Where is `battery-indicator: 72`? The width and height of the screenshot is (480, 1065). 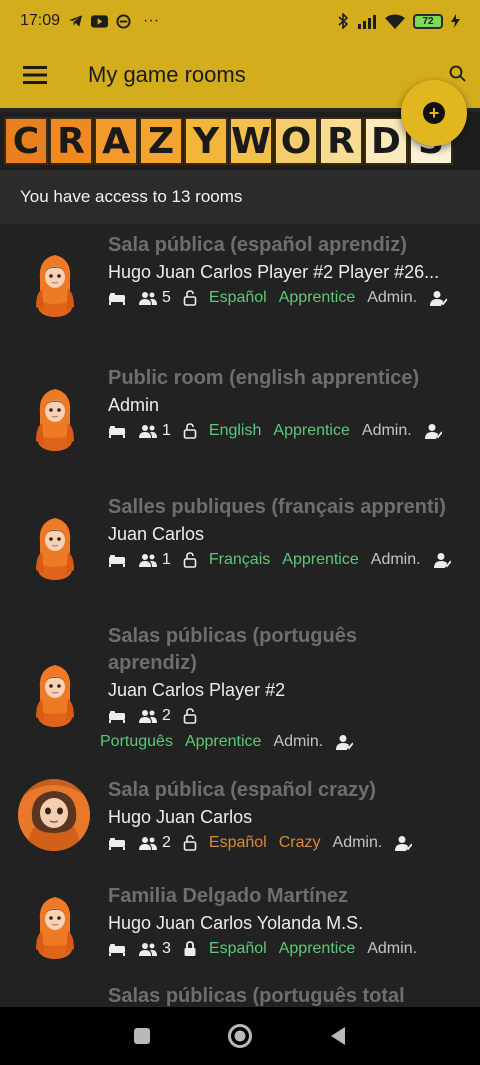 battery-indicator: 72 is located at coordinates (428, 21).